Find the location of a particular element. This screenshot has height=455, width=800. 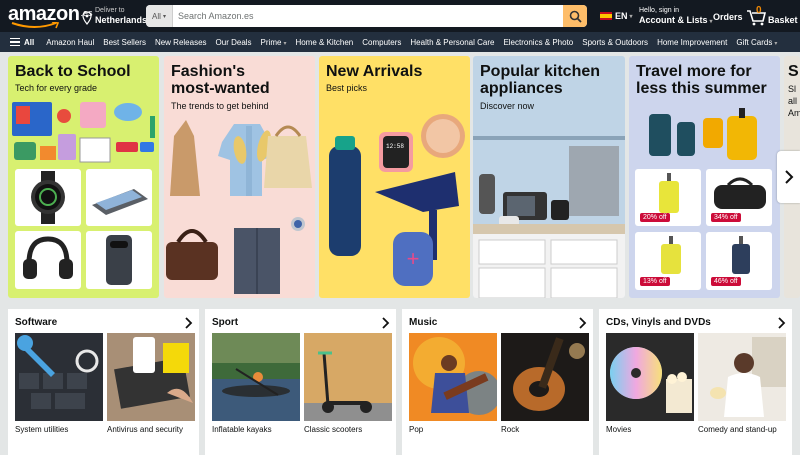

location-pin-icon is located at coordinates (87, 18).